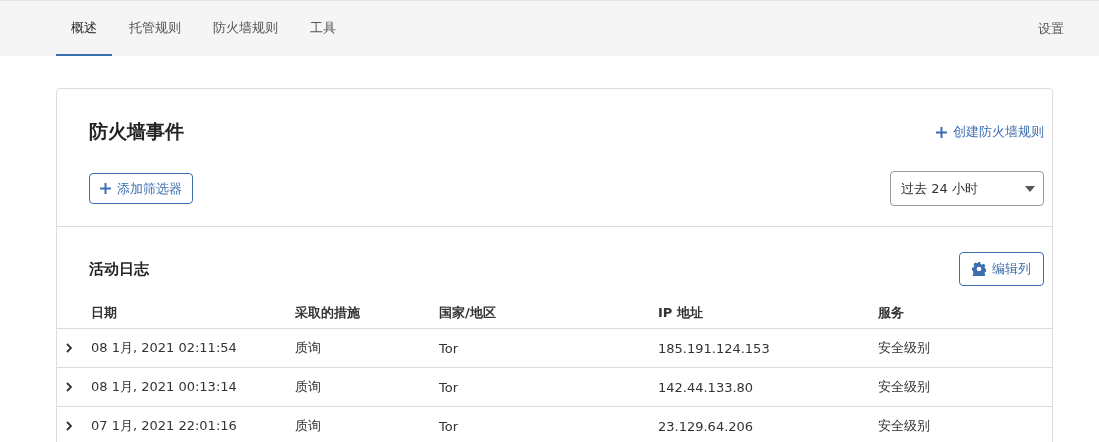 The image size is (1099, 442). What do you see at coordinates (367, 313) in the screenshot?
I see `column-header: 采取的措施` at bounding box center [367, 313].